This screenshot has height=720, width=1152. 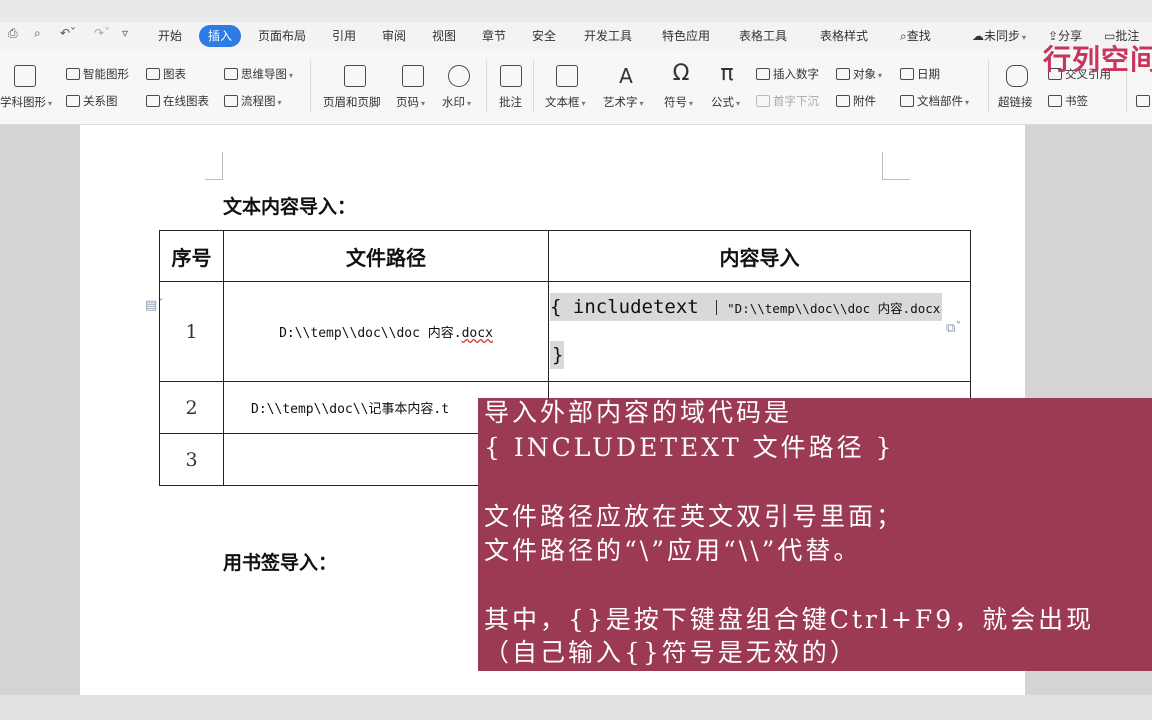 What do you see at coordinates (1143, 101) in the screenshot?
I see `ribbon-overflow-icon` at bounding box center [1143, 101].